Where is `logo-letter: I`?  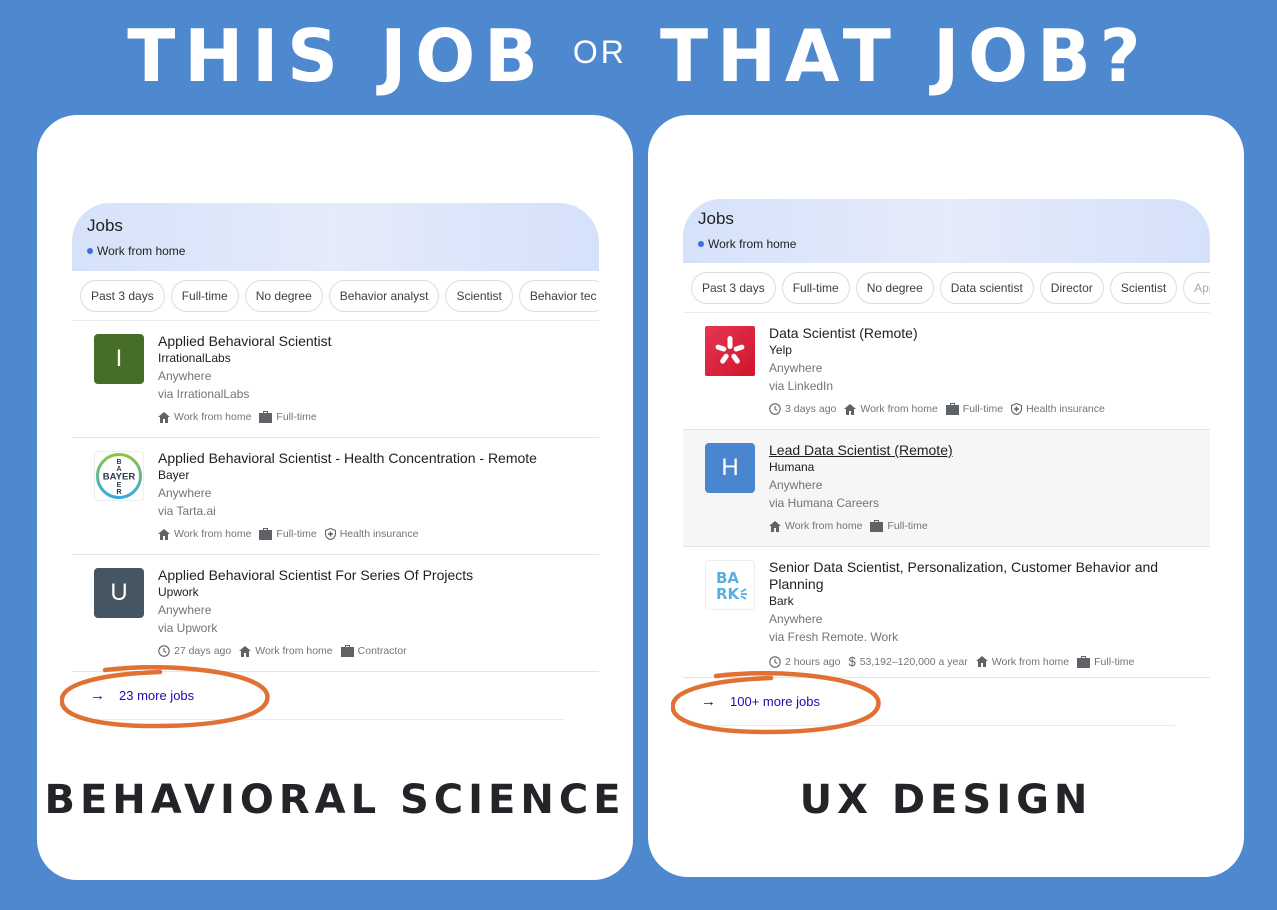 logo-letter: I is located at coordinates (119, 358).